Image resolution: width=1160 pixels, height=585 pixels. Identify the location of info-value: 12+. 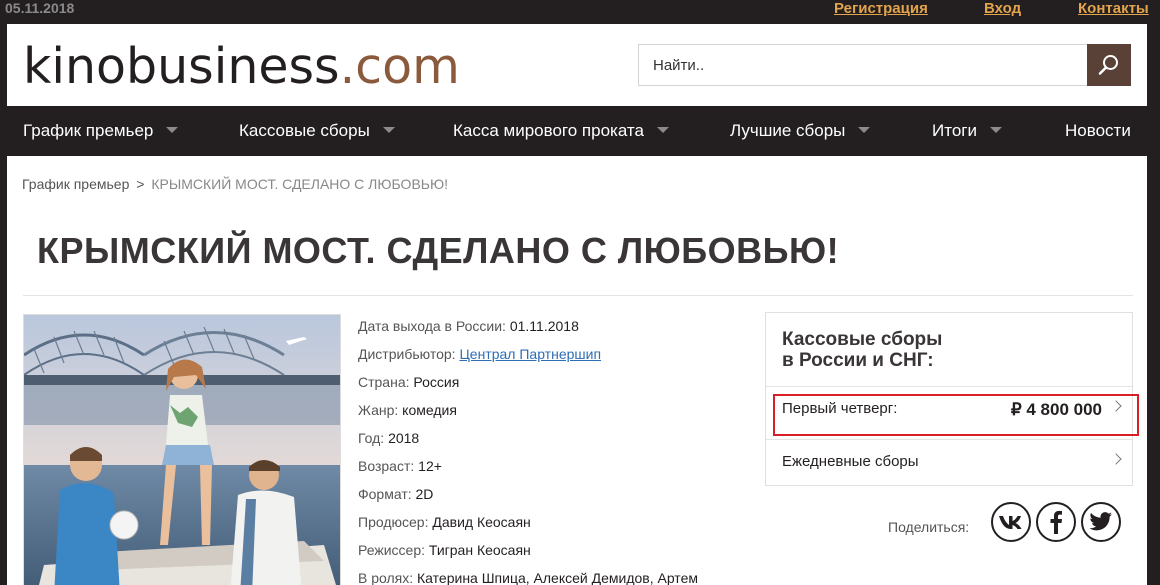
(430, 466).